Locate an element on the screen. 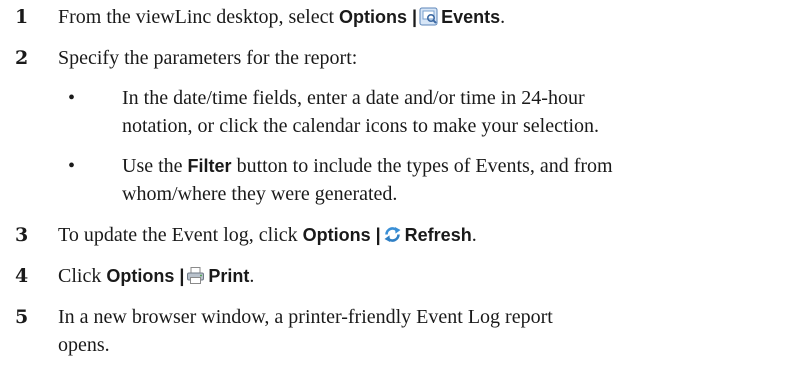  ui-target-label: Refresh is located at coordinates (438, 235).